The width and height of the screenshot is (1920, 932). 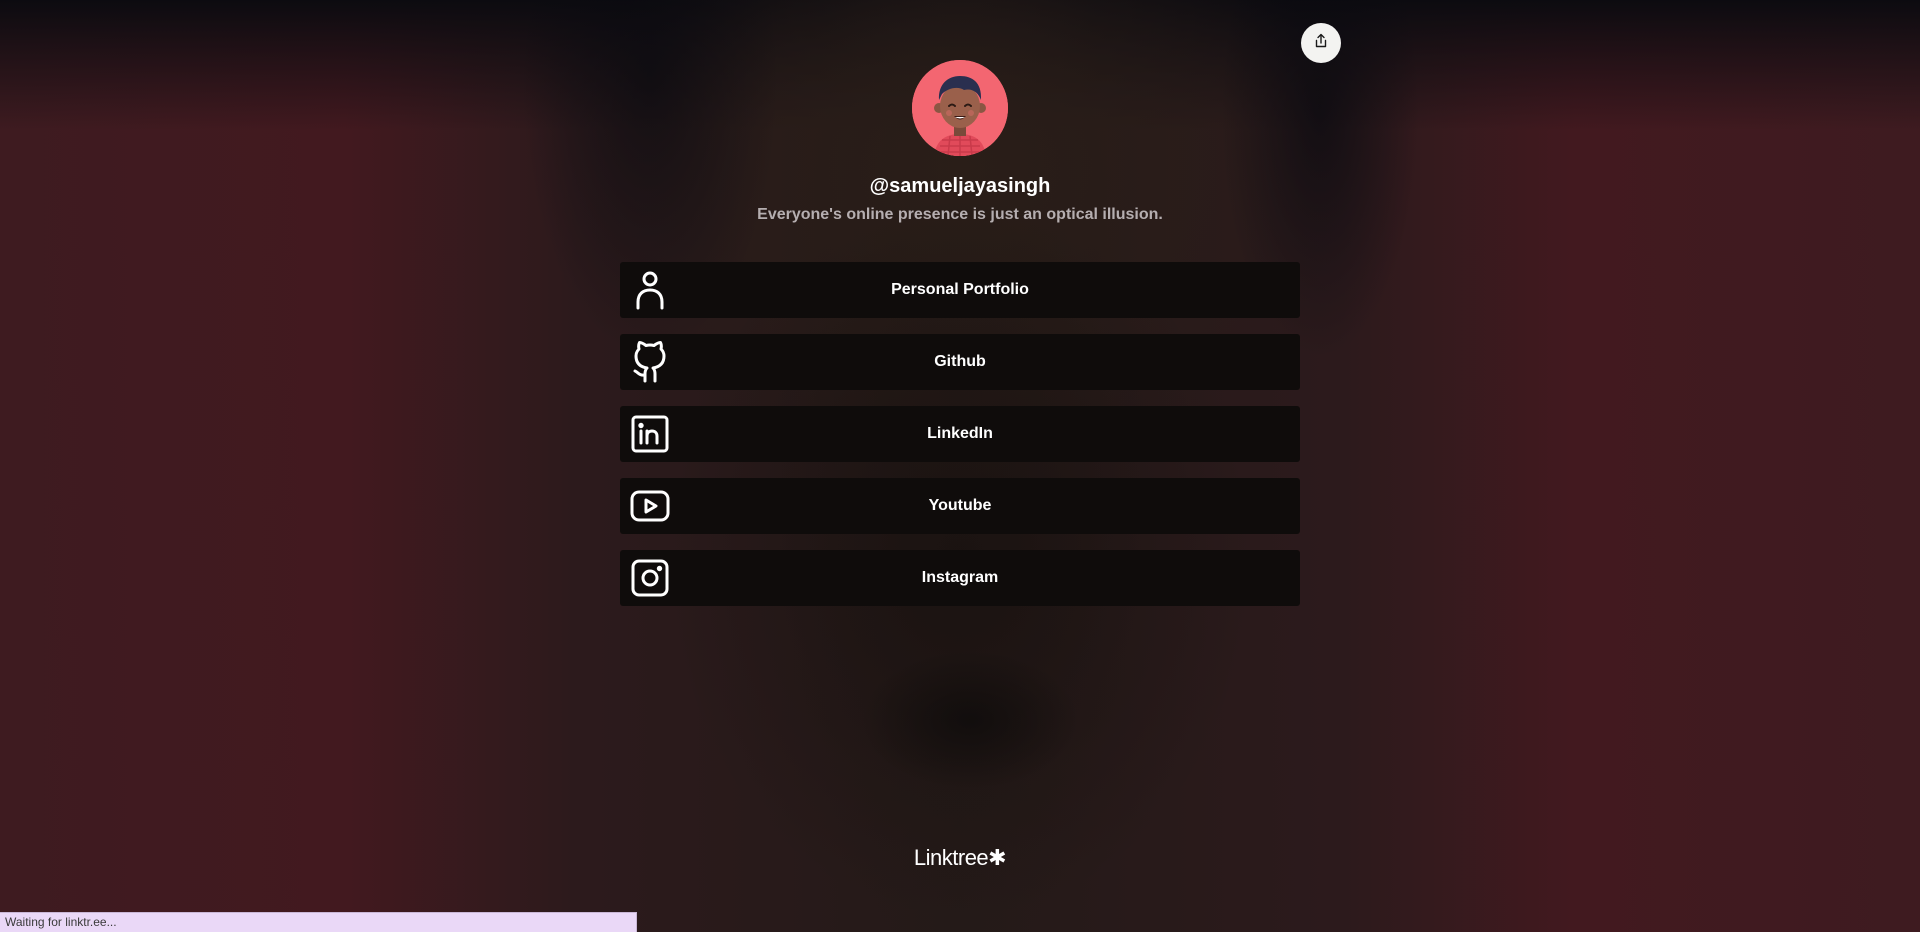 What do you see at coordinates (970, 720) in the screenshot?
I see `background-shade` at bounding box center [970, 720].